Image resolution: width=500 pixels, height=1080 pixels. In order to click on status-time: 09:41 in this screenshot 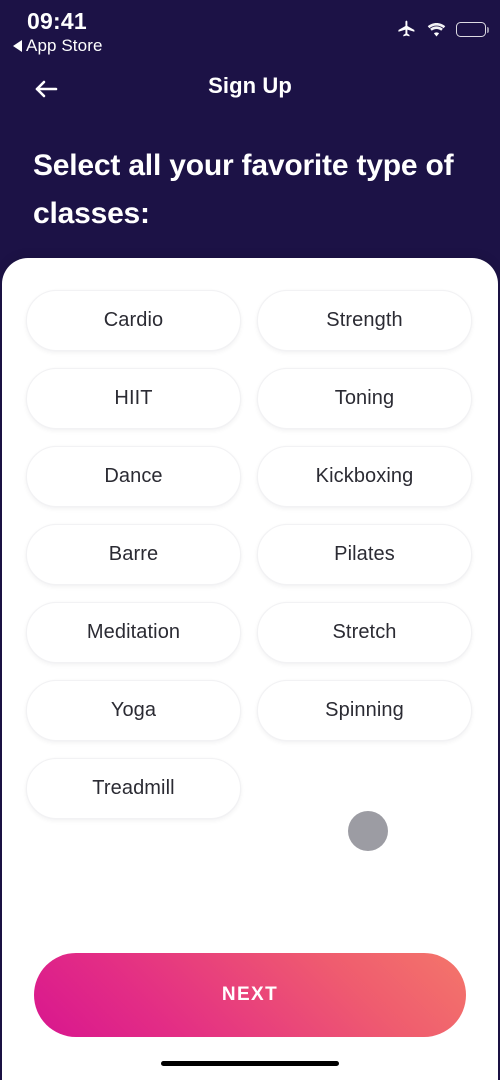, I will do `click(57, 21)`.